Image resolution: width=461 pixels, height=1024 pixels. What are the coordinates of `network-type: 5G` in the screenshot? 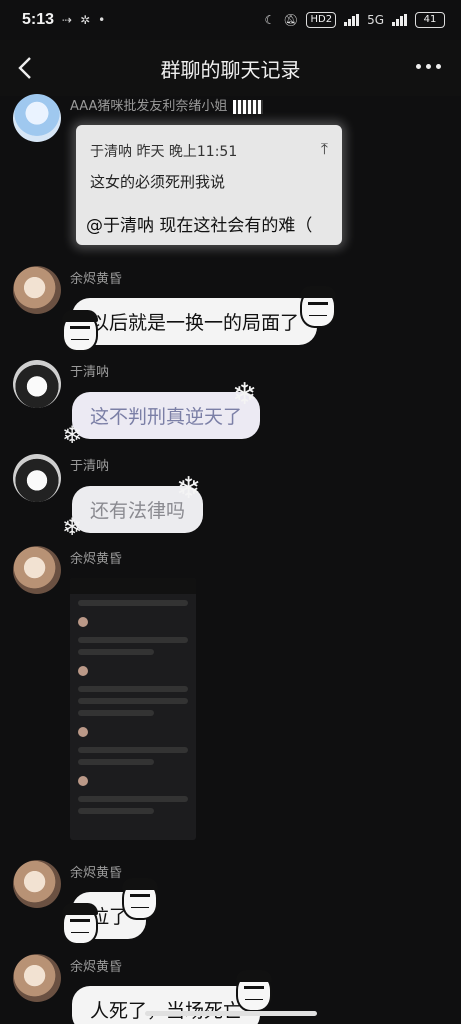 It's located at (375, 20).